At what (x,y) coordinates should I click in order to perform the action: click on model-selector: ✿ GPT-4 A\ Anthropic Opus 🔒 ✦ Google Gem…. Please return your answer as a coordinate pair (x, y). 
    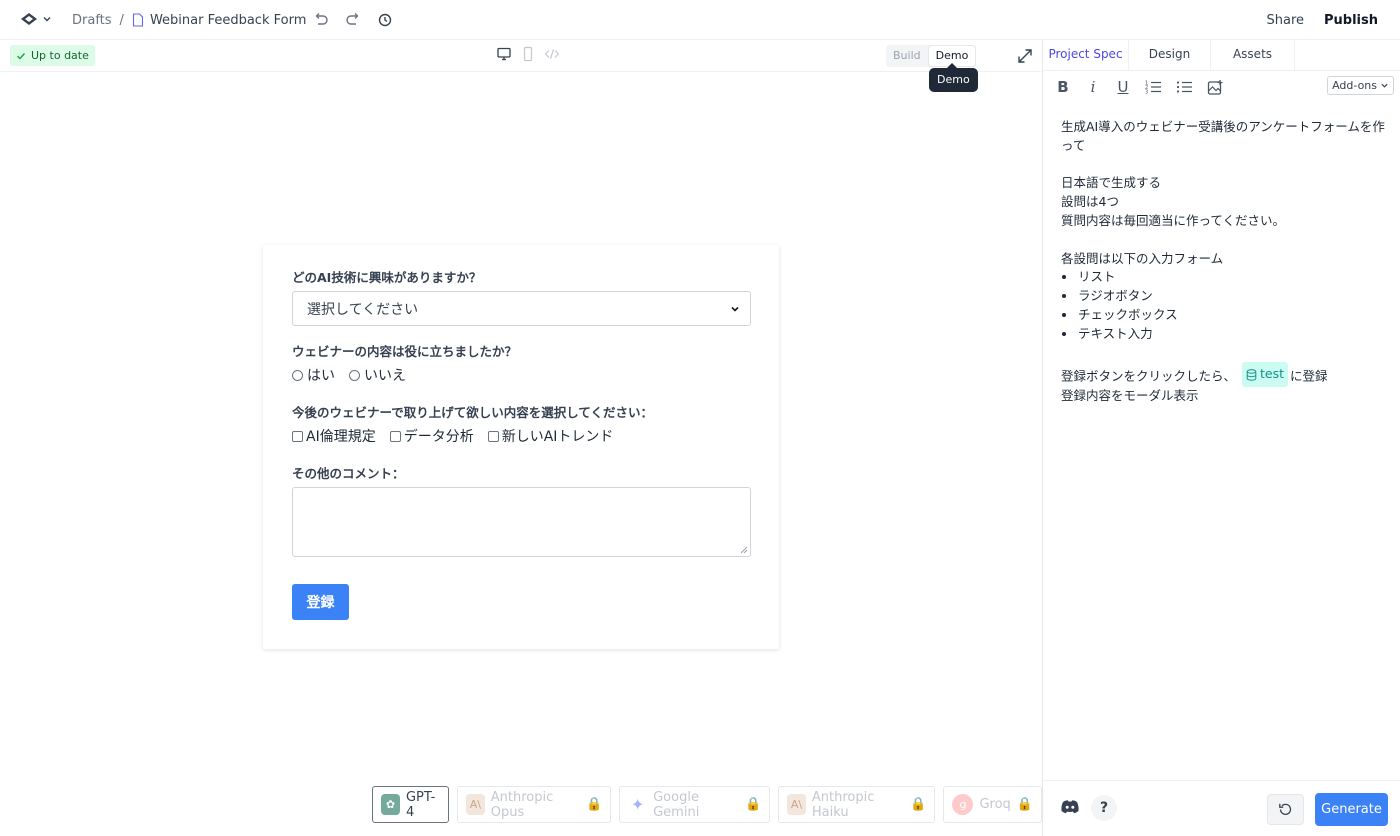
    Looking at the image, I should click on (707, 804).